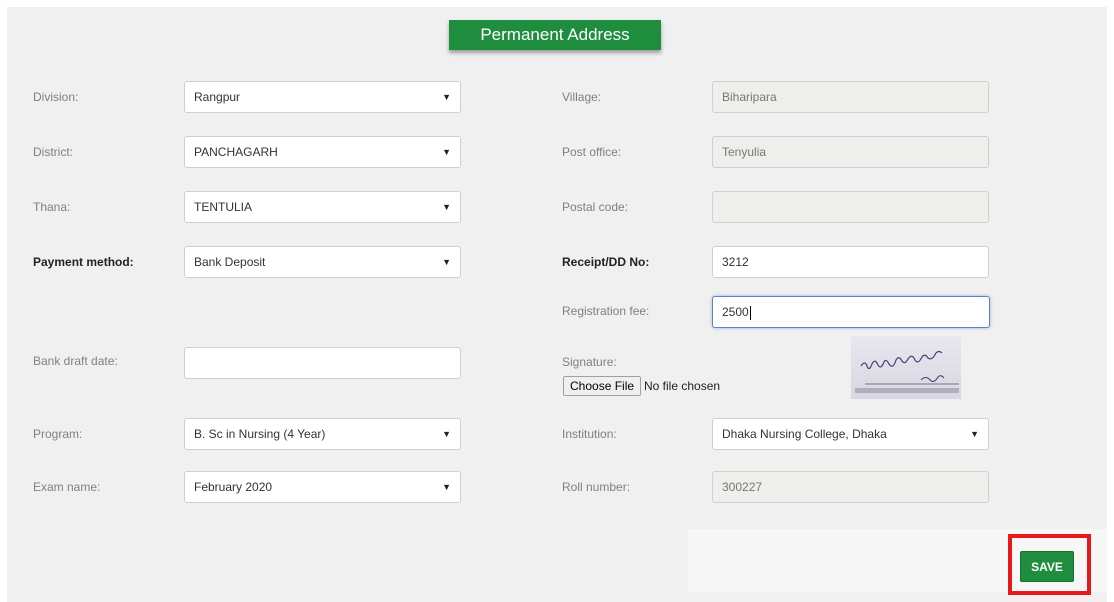 Image resolution: width=1114 pixels, height=602 pixels. What do you see at coordinates (75, 361) in the screenshot?
I see `bank-draft-date-label: Bank draft date:` at bounding box center [75, 361].